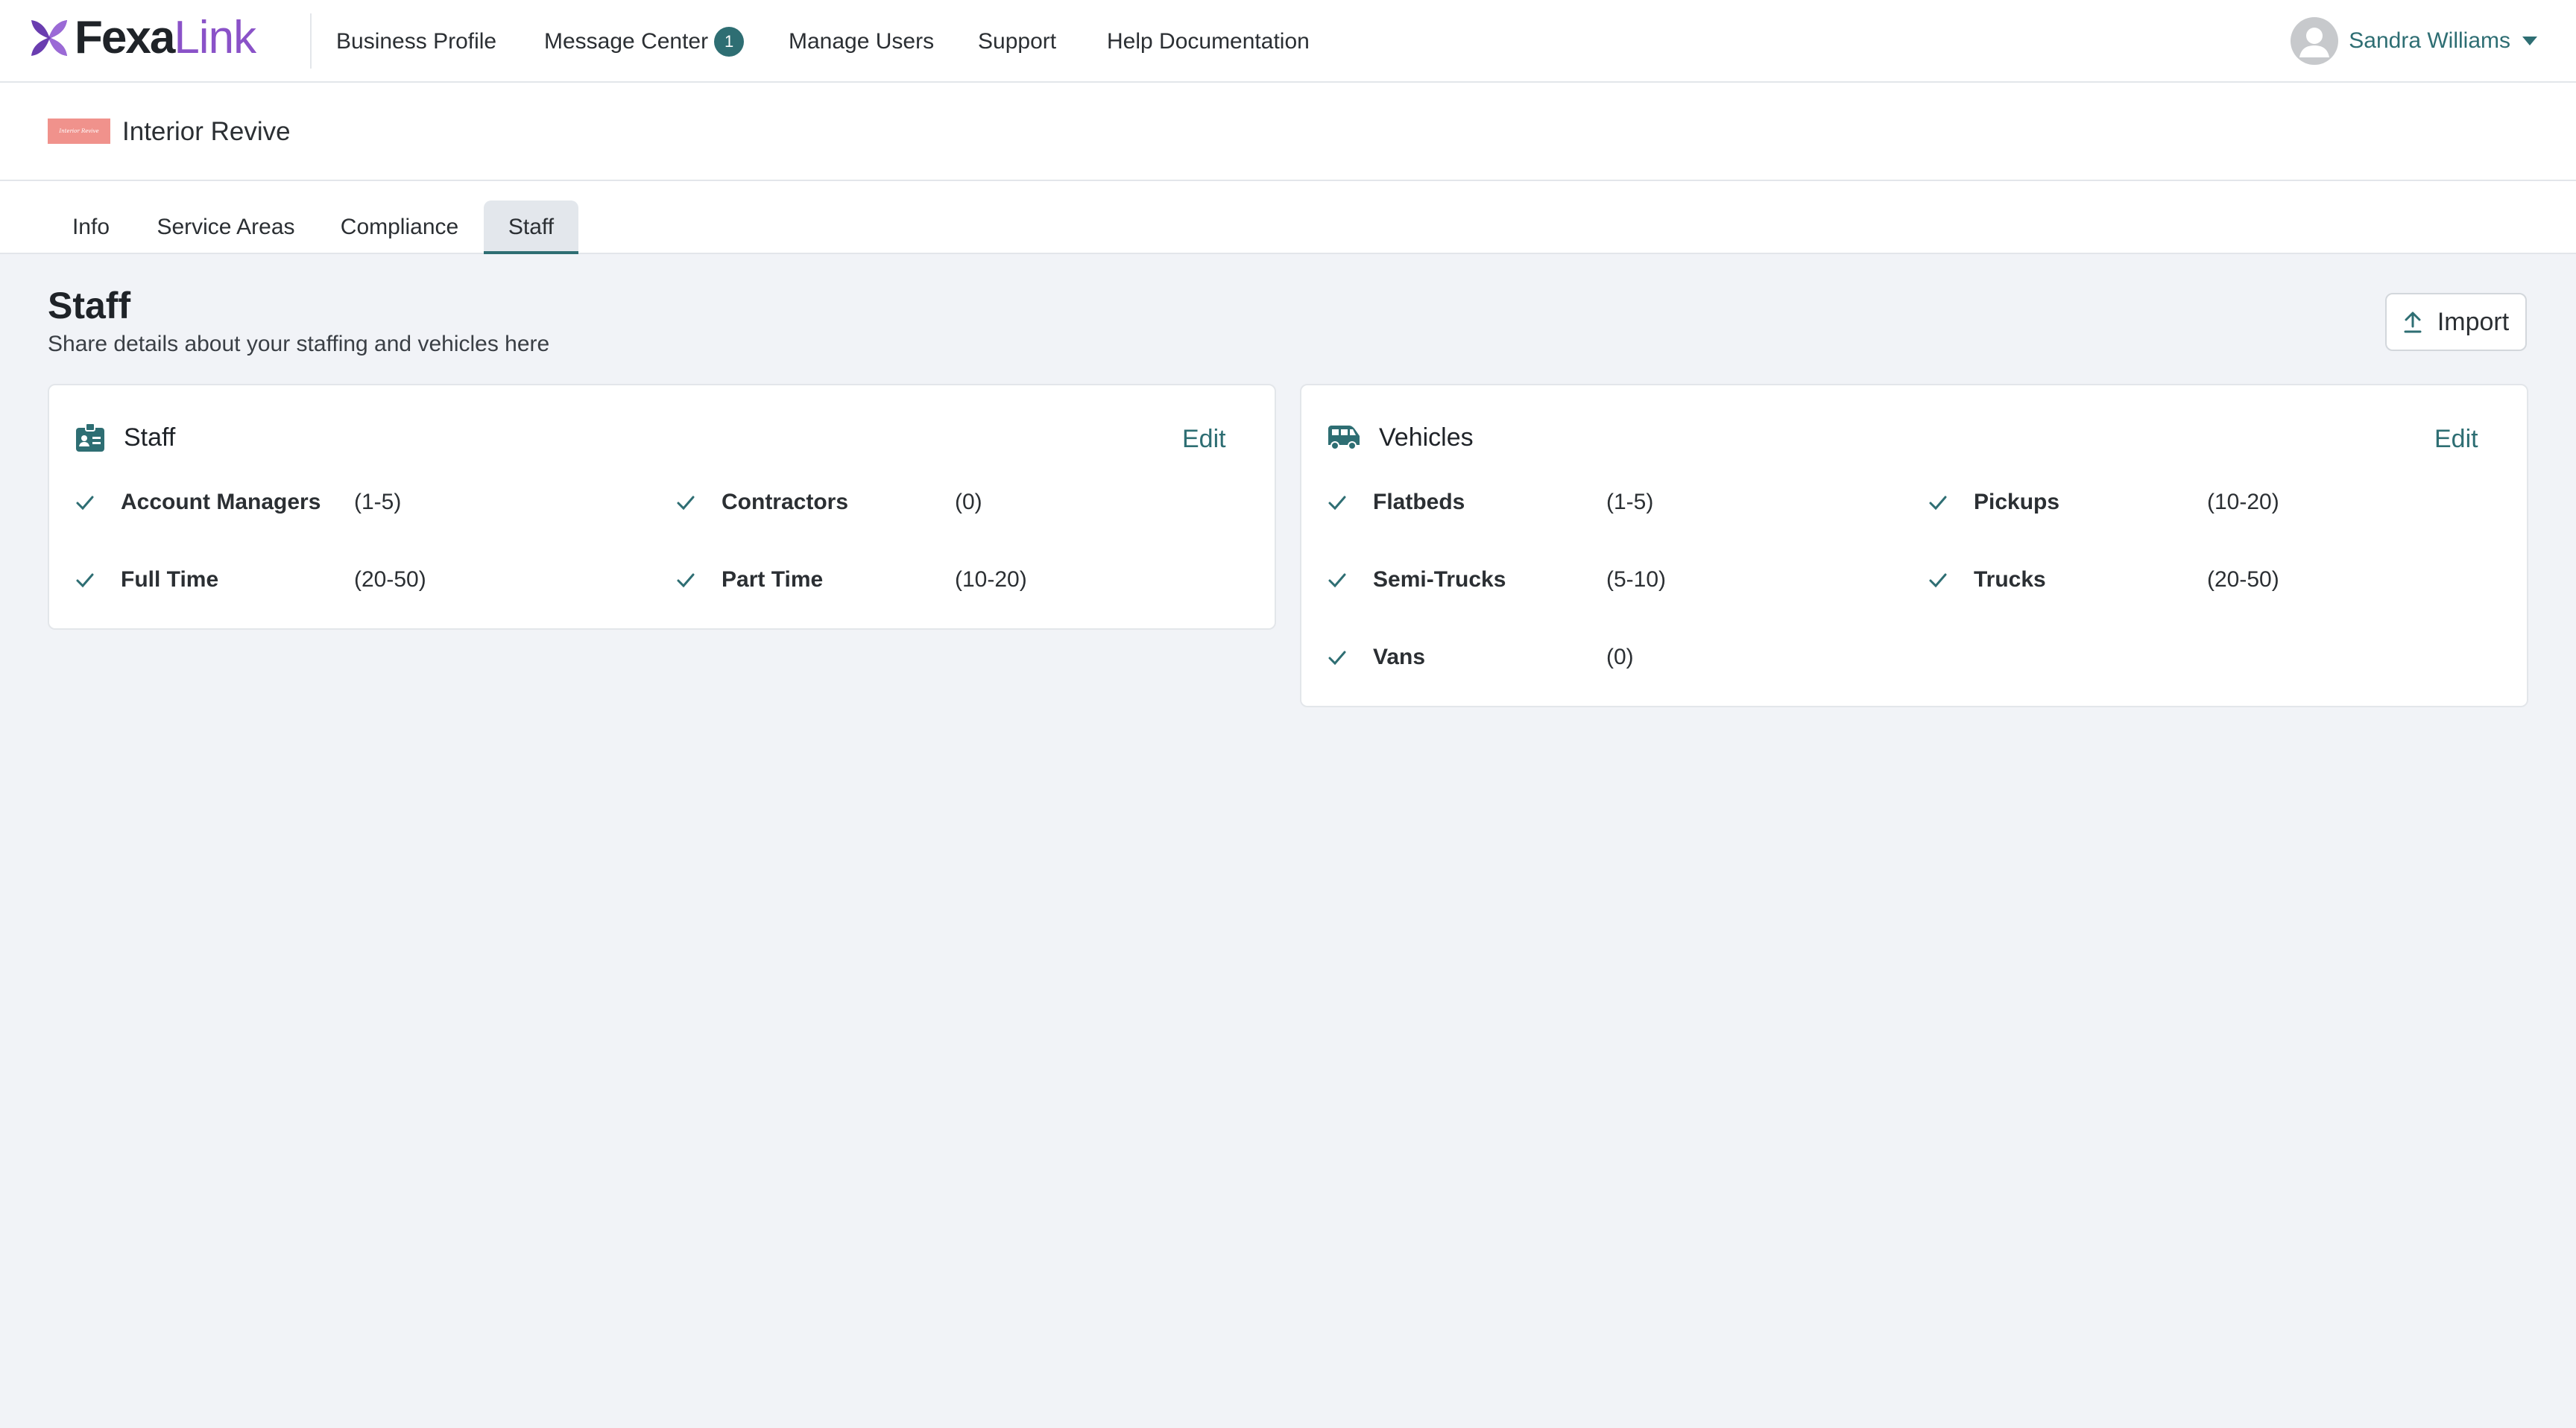 The height and width of the screenshot is (1428, 2576). I want to click on logo-text-bold: Fexa, so click(125, 37).